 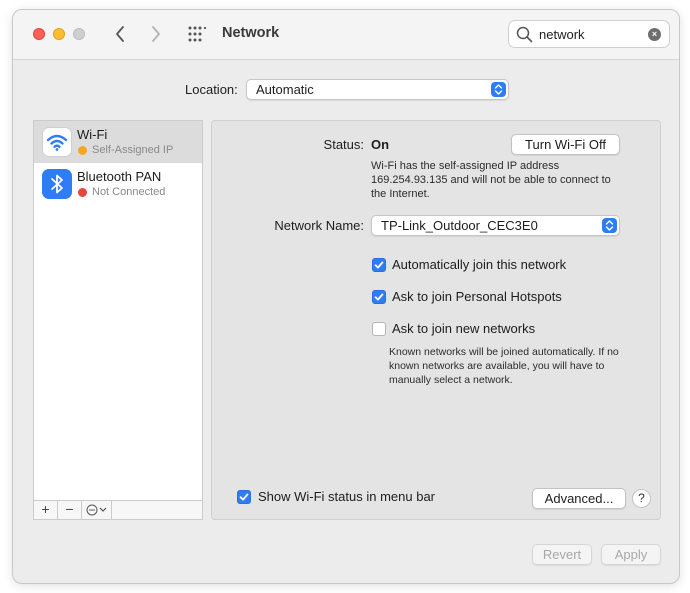 What do you see at coordinates (57, 184) in the screenshot?
I see `bluetooth-icon` at bounding box center [57, 184].